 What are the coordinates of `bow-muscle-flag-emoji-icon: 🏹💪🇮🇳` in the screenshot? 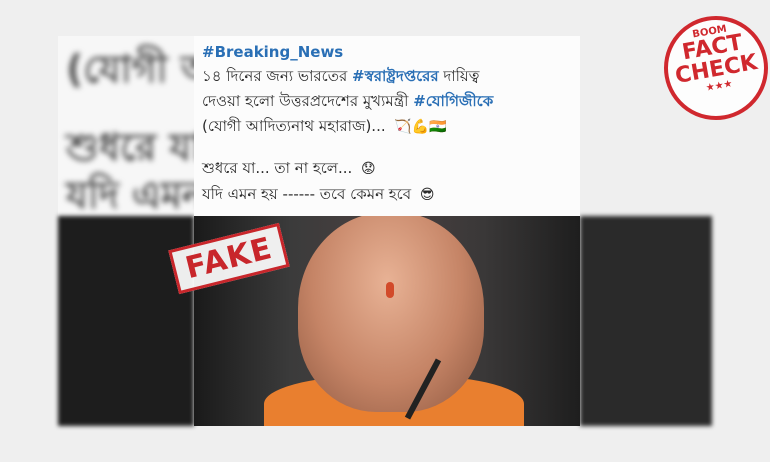 It's located at (420, 127).